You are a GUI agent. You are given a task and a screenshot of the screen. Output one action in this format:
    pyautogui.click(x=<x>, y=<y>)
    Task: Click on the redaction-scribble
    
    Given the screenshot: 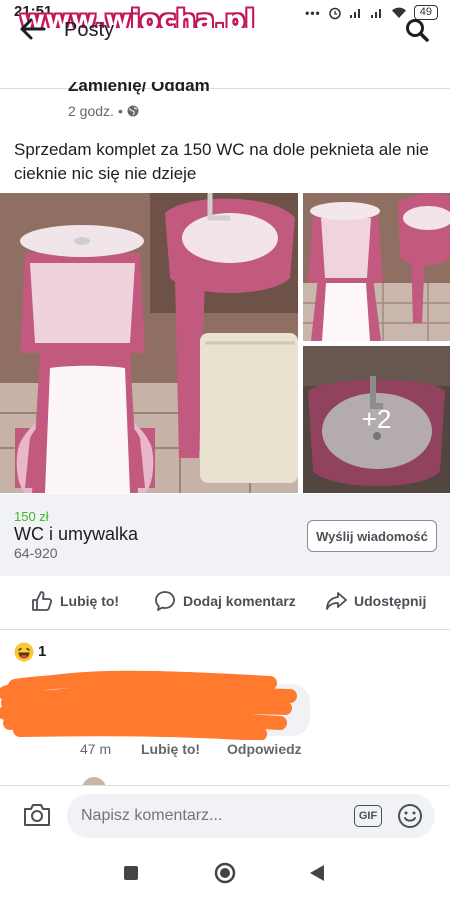 What is the action you would take?
    pyautogui.click(x=148, y=705)
    